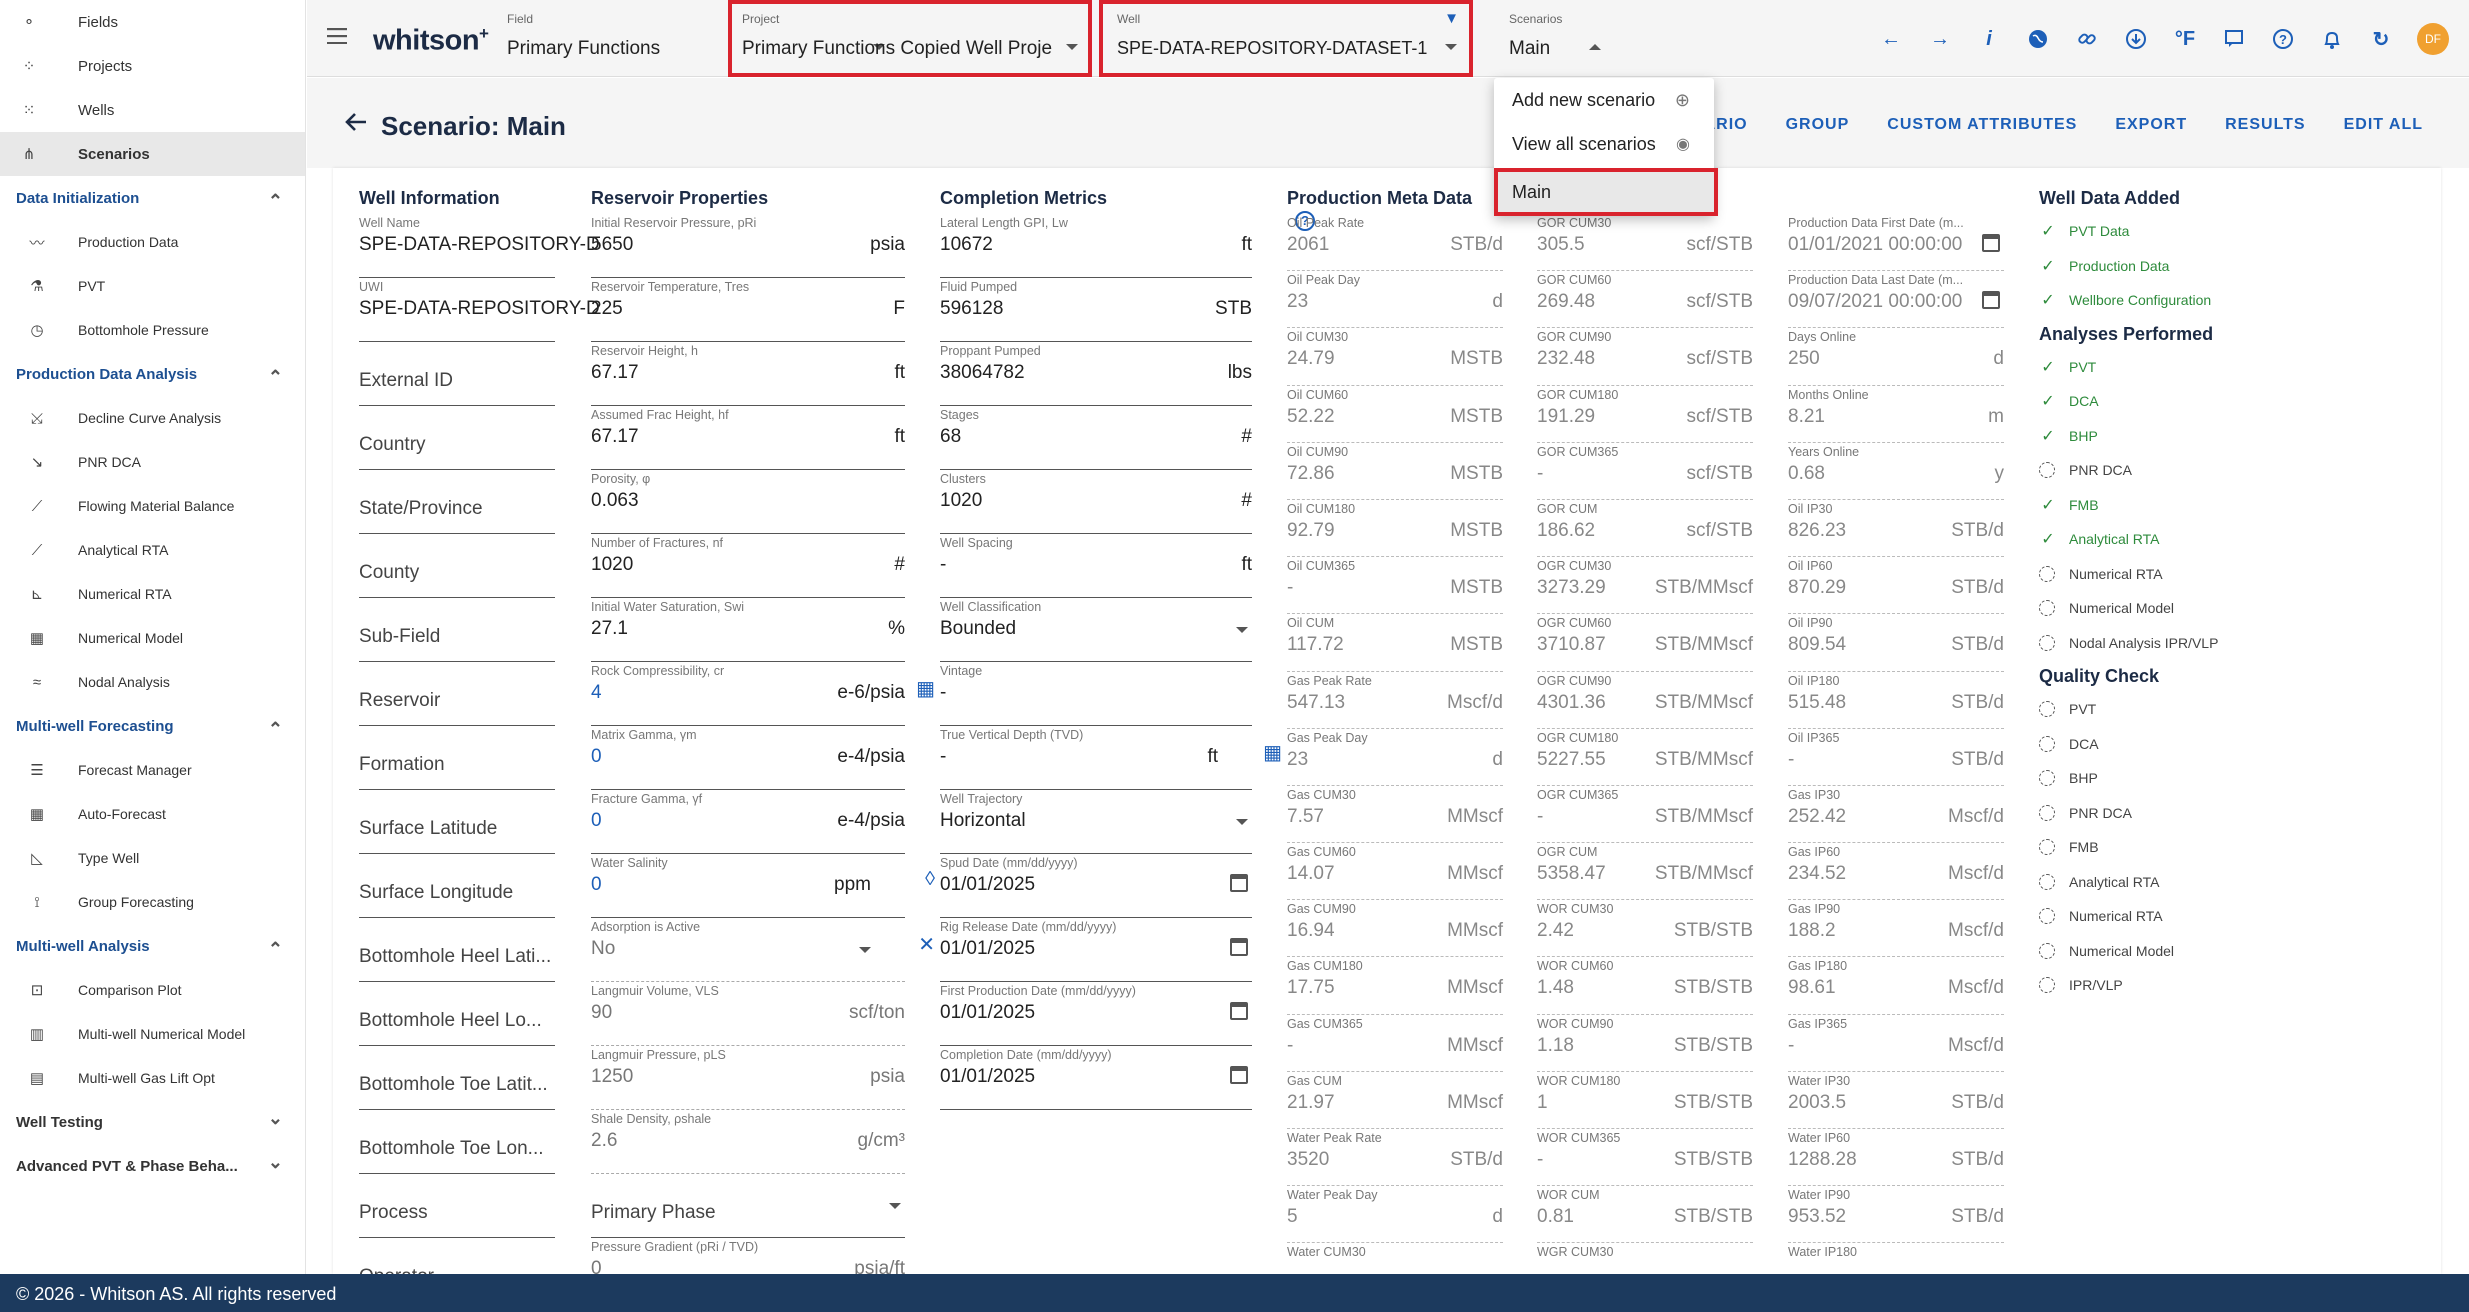  I want to click on field-gas-cum90: Gas CUM90 16.94 MMscf, so click(1395, 929).